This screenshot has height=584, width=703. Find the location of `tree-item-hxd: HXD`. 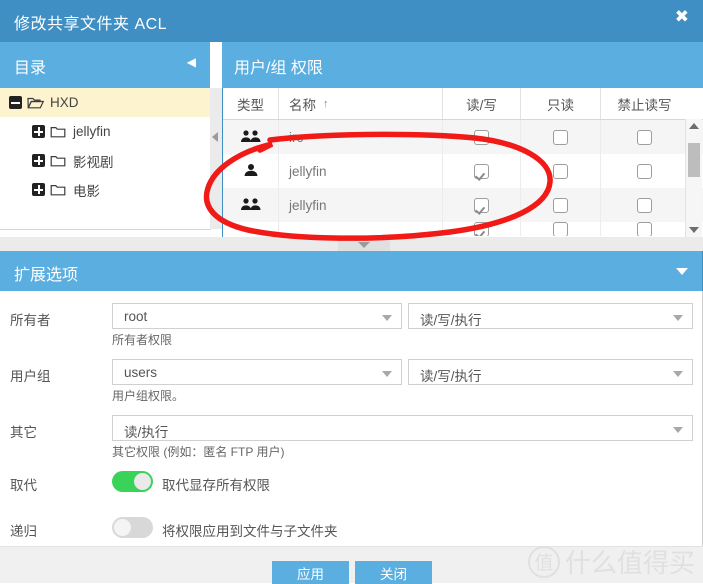

tree-item-hxd: HXD is located at coordinates (105, 102).